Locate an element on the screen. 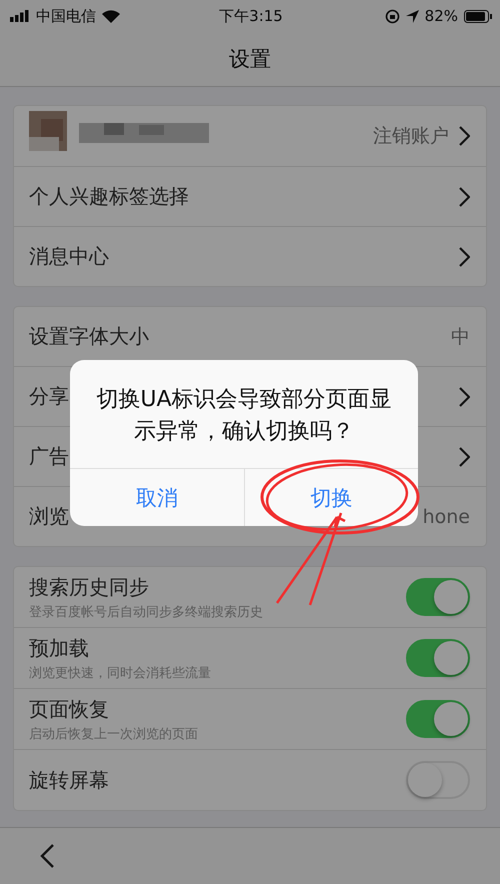  row-label: 设置字体大小 is located at coordinates (89, 336).